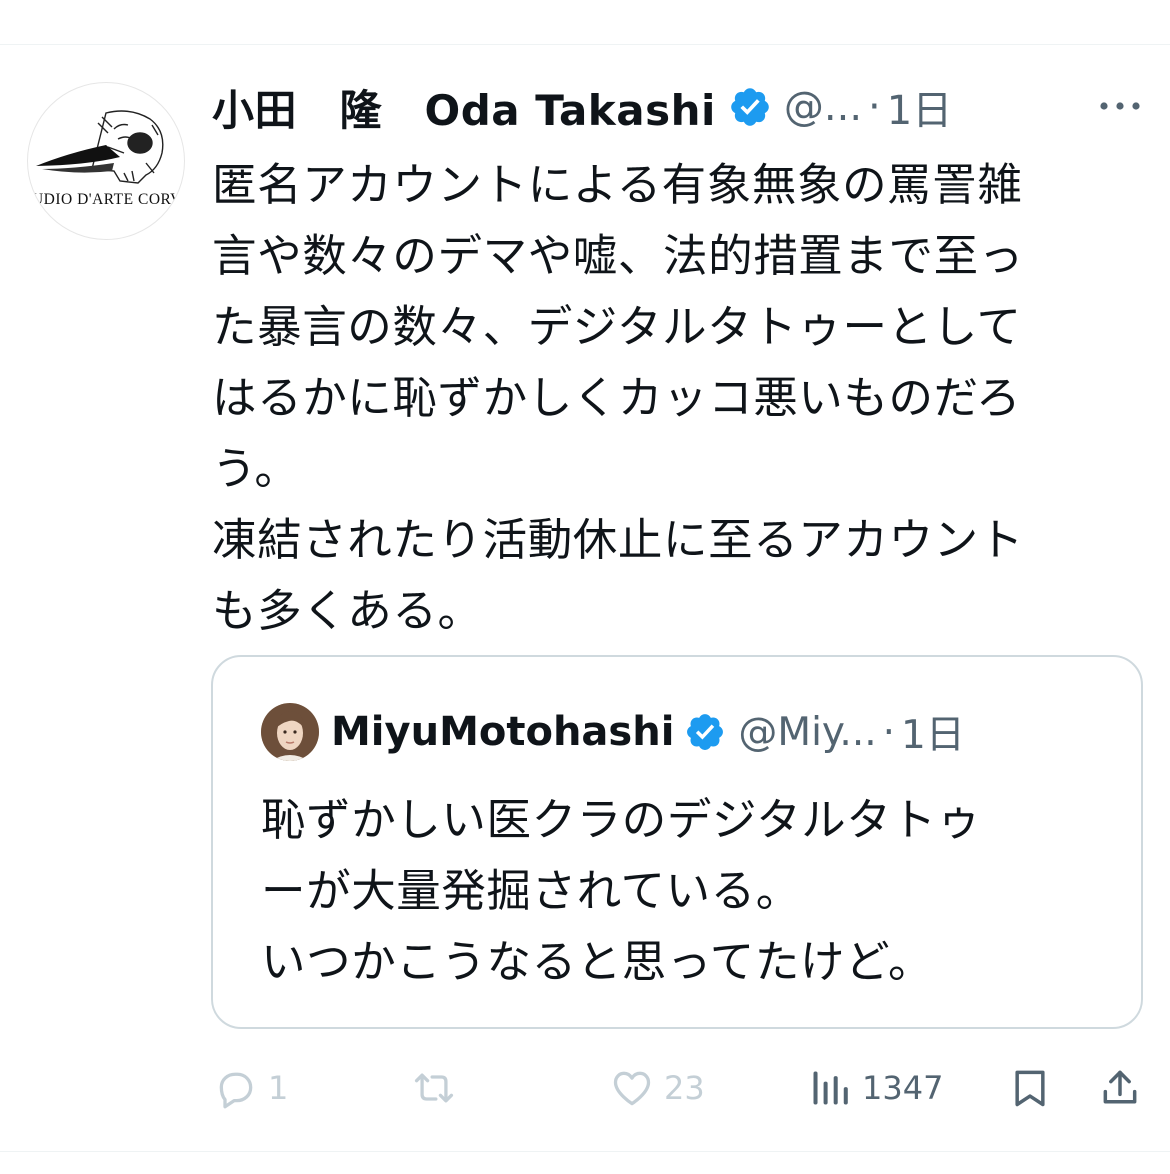 Image resolution: width=1170 pixels, height=1174 pixels. I want to click on portrait-avatar-icon, so click(290, 732).